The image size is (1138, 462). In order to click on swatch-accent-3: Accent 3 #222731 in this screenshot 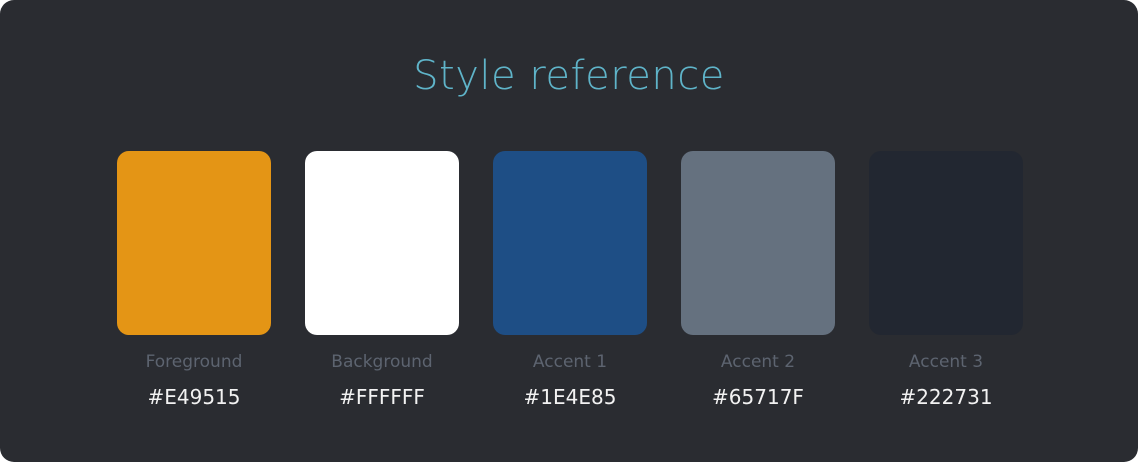, I will do `click(946, 280)`.